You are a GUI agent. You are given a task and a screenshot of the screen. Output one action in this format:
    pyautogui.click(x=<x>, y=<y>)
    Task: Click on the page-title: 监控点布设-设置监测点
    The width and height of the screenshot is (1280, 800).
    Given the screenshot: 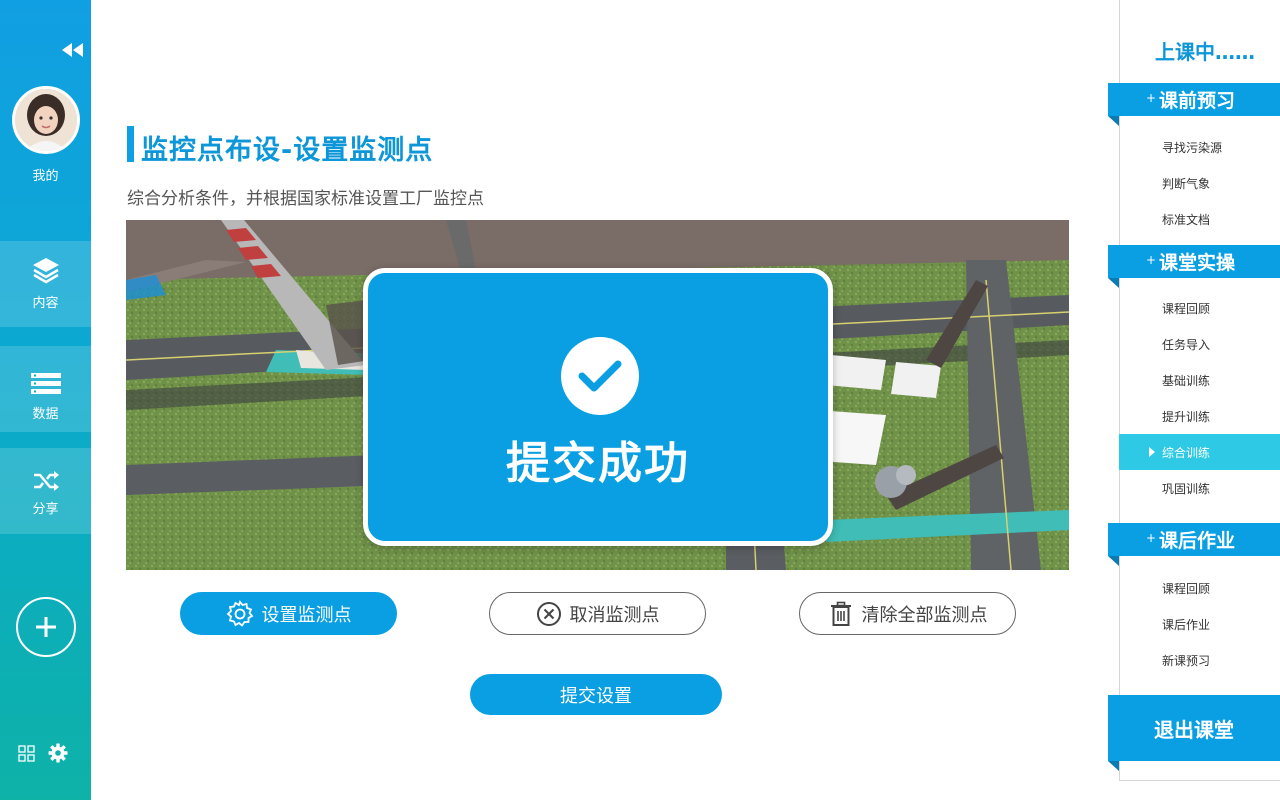 What is the action you would take?
    pyautogui.click(x=287, y=150)
    